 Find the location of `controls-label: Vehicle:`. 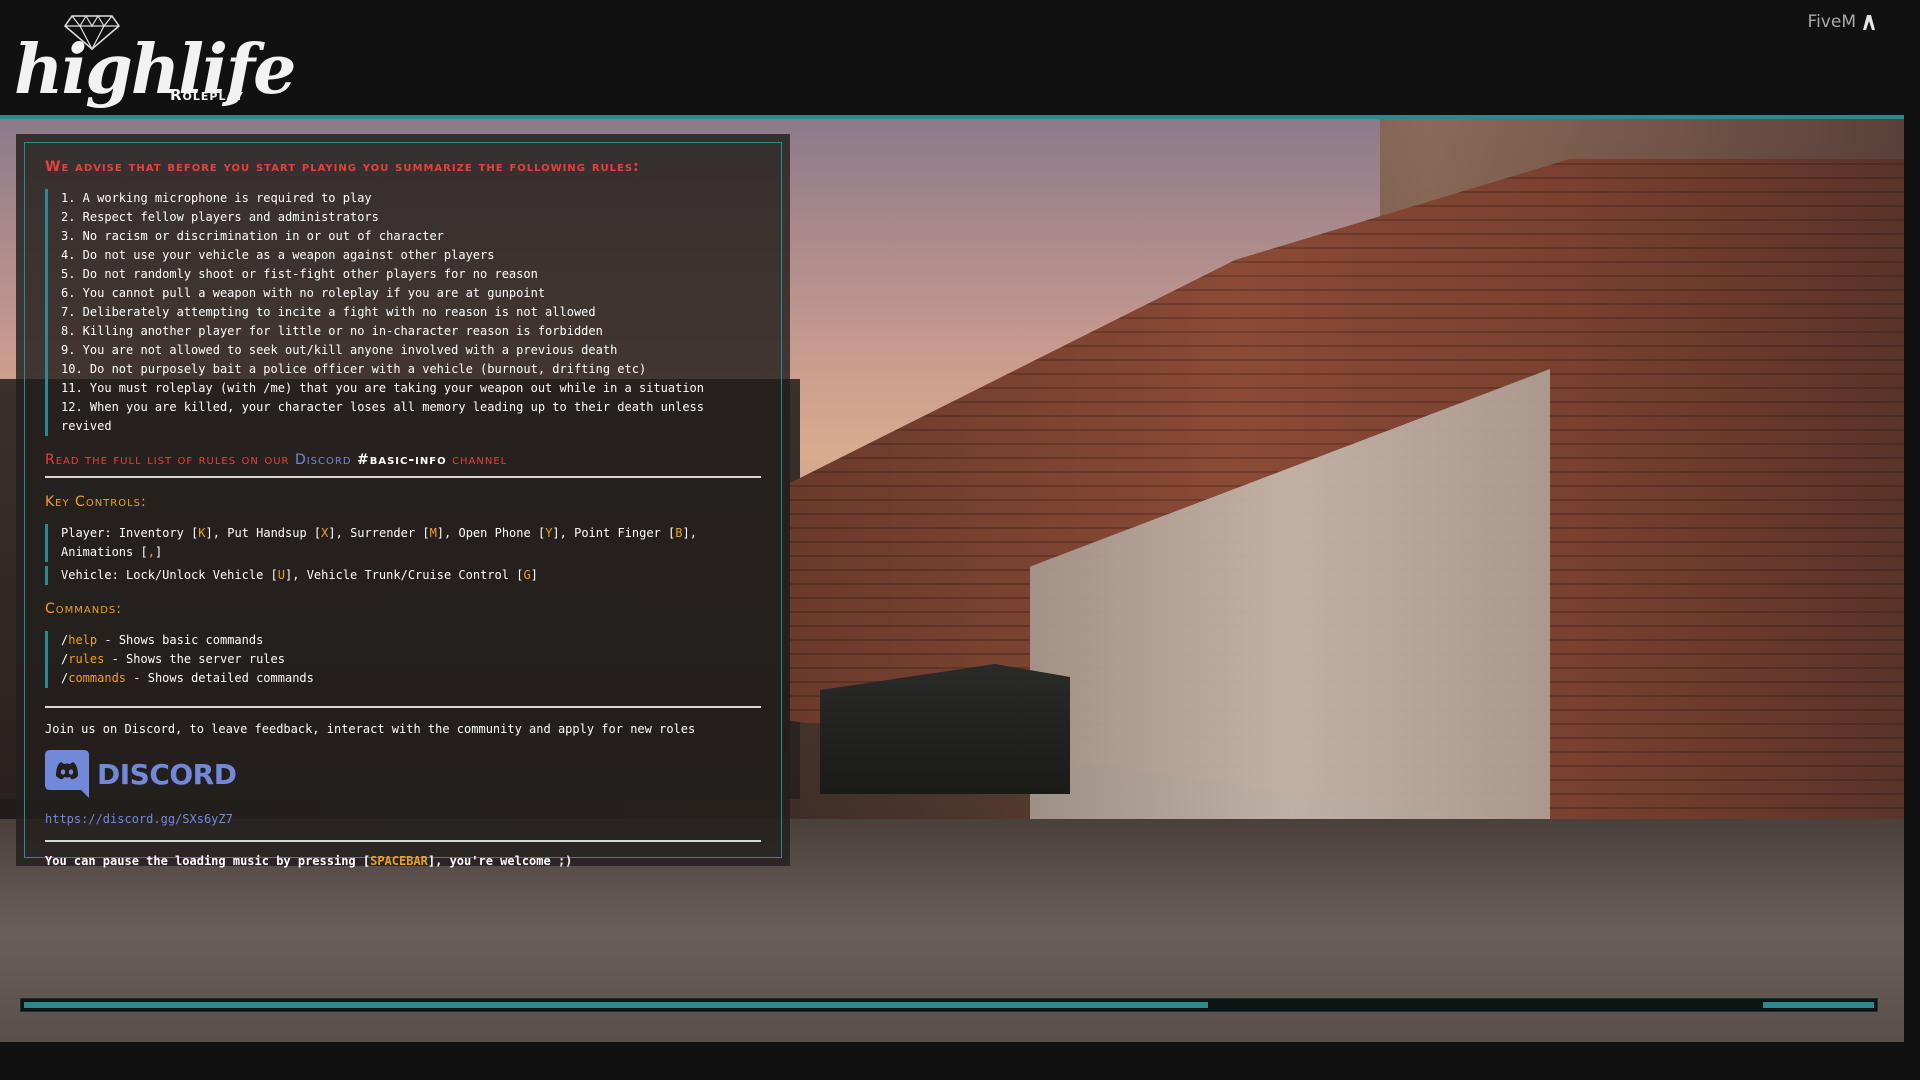

controls-label: Vehicle: is located at coordinates (90, 575).